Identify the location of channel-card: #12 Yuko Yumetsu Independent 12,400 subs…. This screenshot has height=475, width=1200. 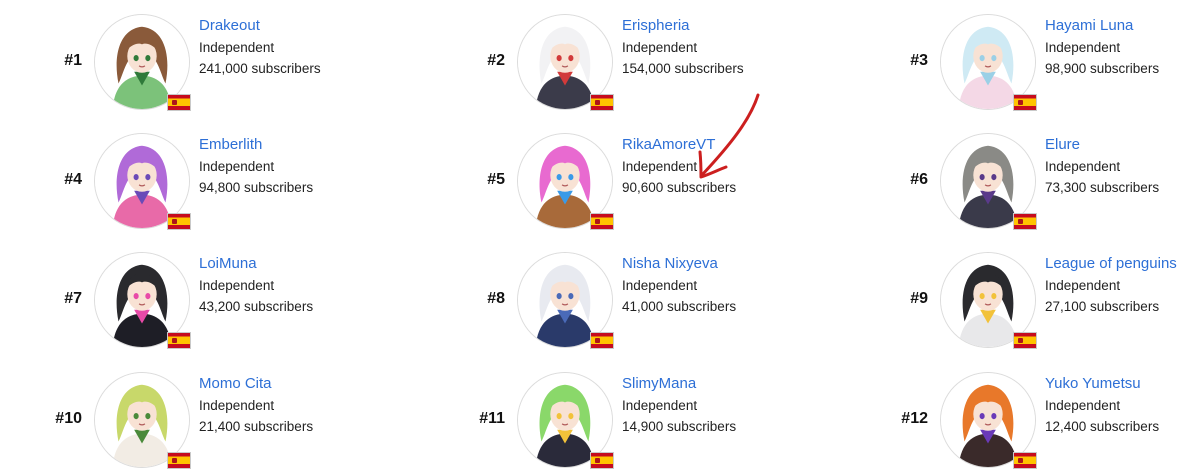
(1039, 422).